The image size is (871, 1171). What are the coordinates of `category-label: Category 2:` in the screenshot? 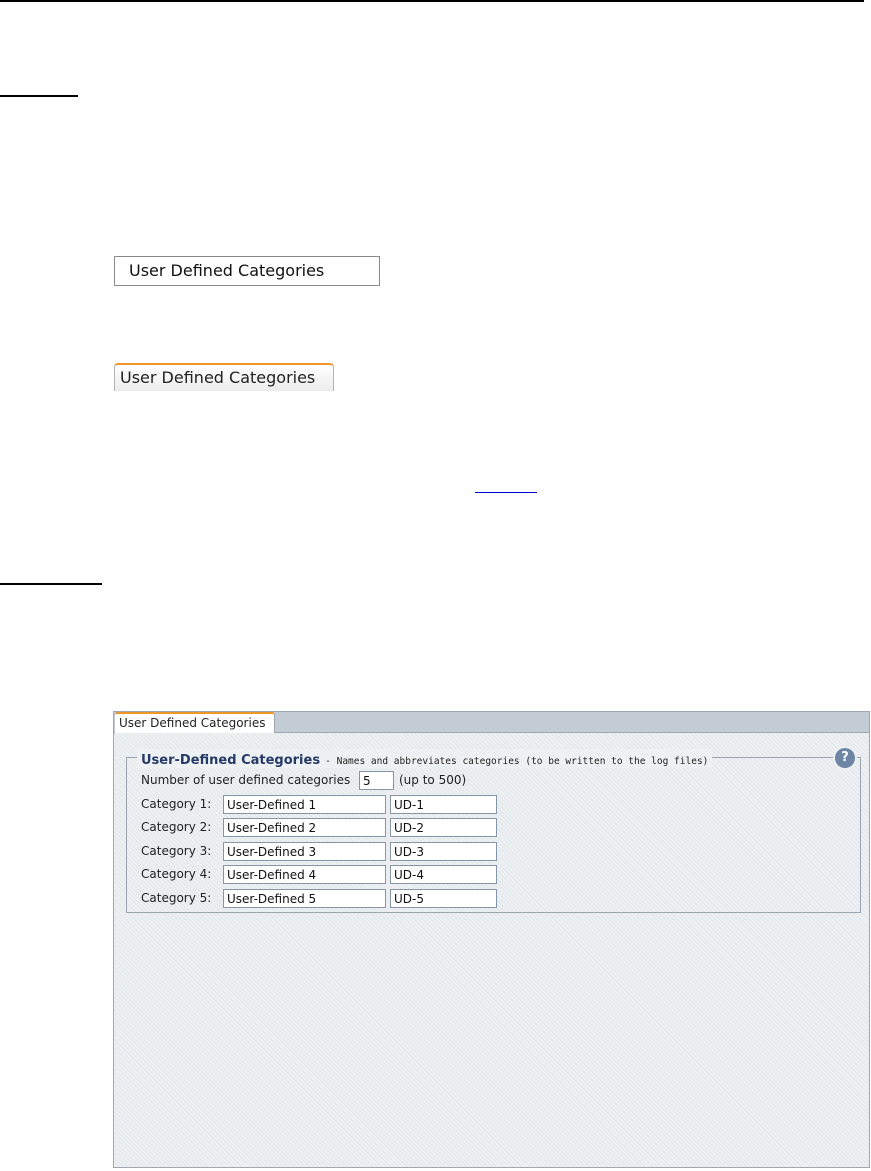 It's located at (176, 827).